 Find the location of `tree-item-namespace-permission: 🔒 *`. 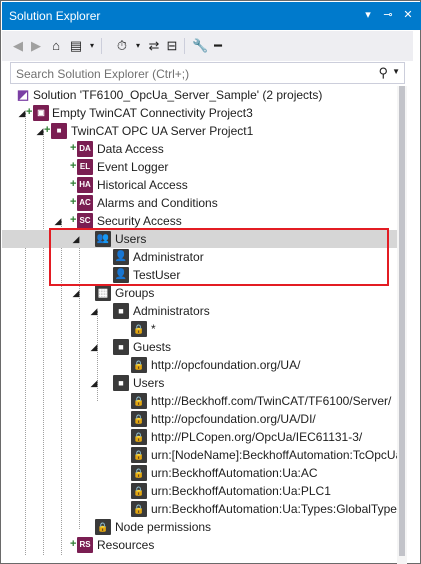

tree-item-namespace-permission: 🔒 * is located at coordinates (199, 329).